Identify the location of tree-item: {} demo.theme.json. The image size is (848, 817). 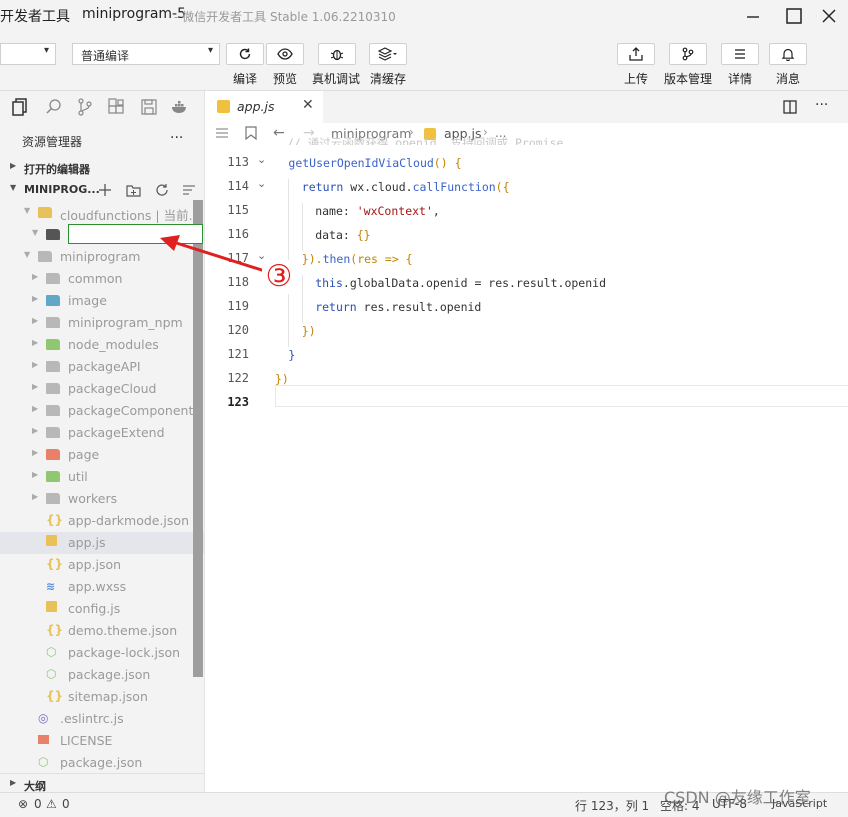
(102, 631).